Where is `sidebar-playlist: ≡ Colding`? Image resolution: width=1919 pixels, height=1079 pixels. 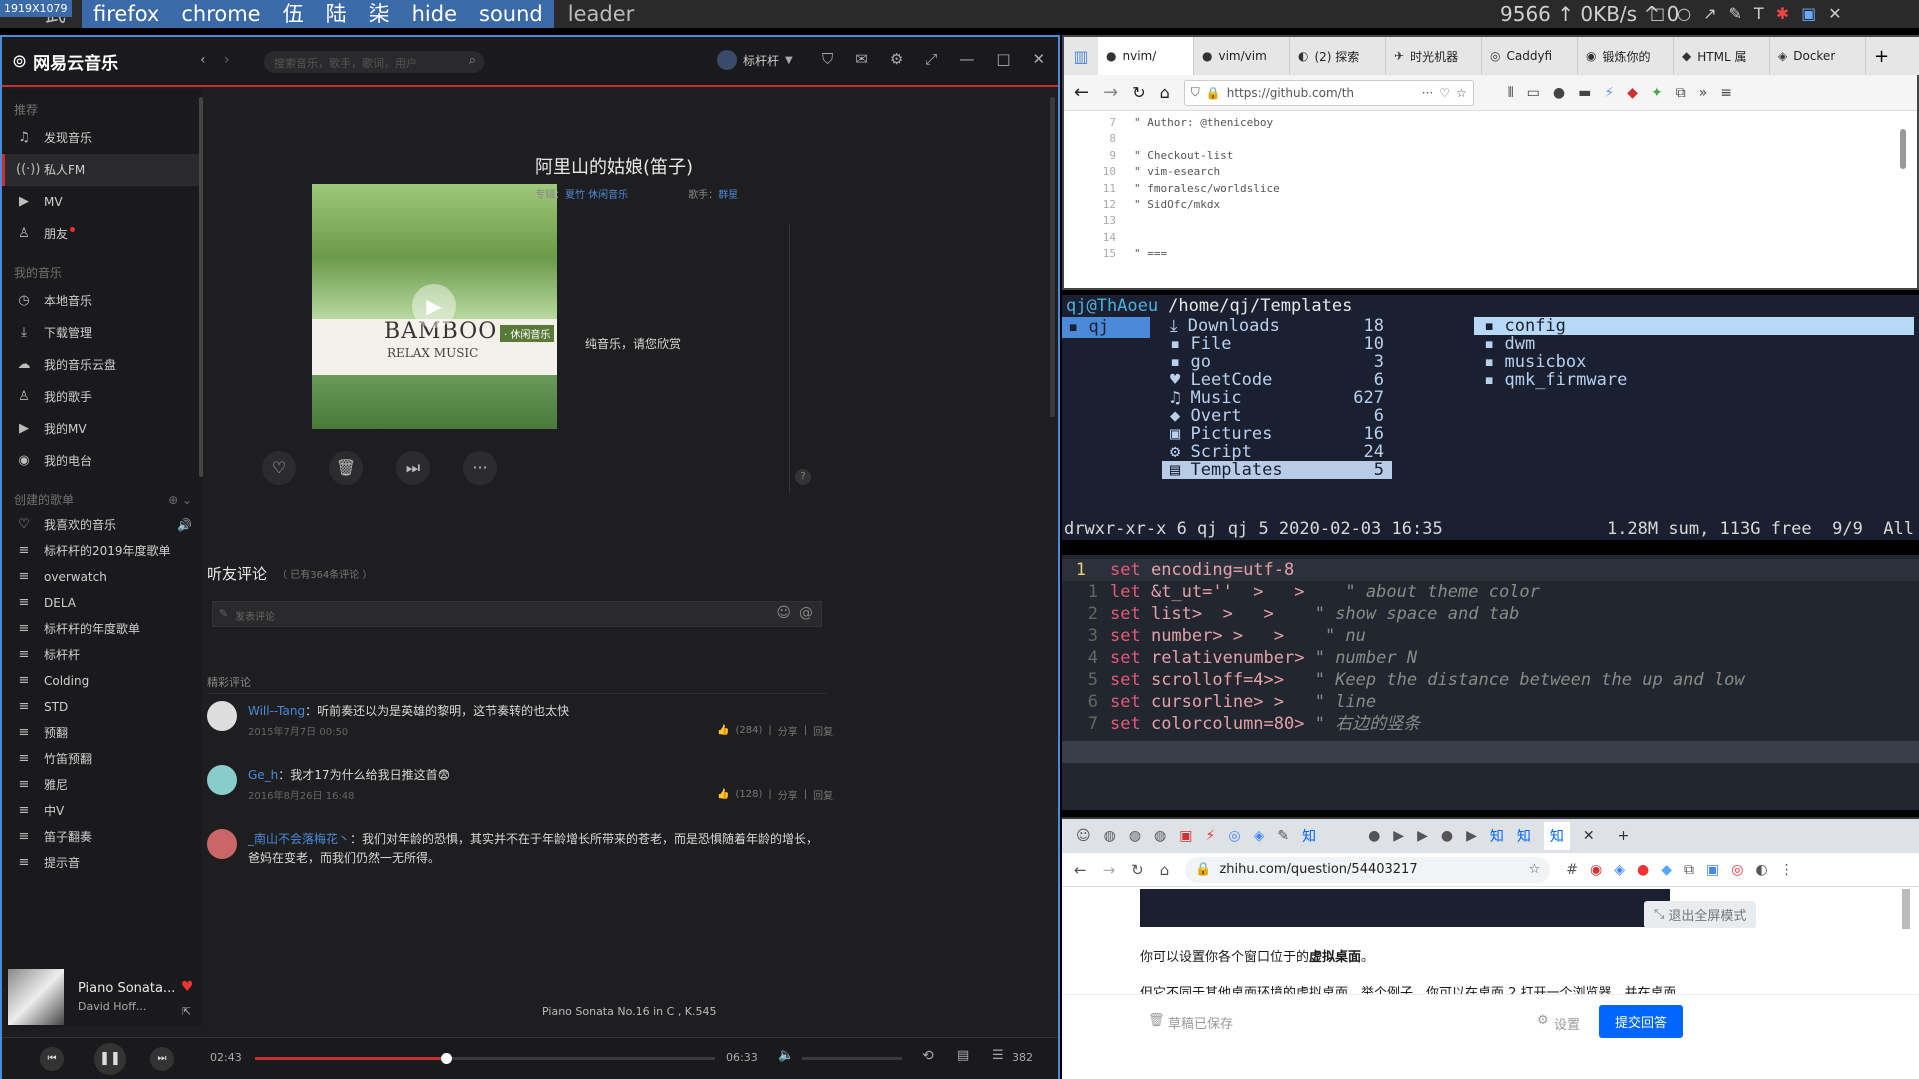 sidebar-playlist: ≡ Colding is located at coordinates (102, 681).